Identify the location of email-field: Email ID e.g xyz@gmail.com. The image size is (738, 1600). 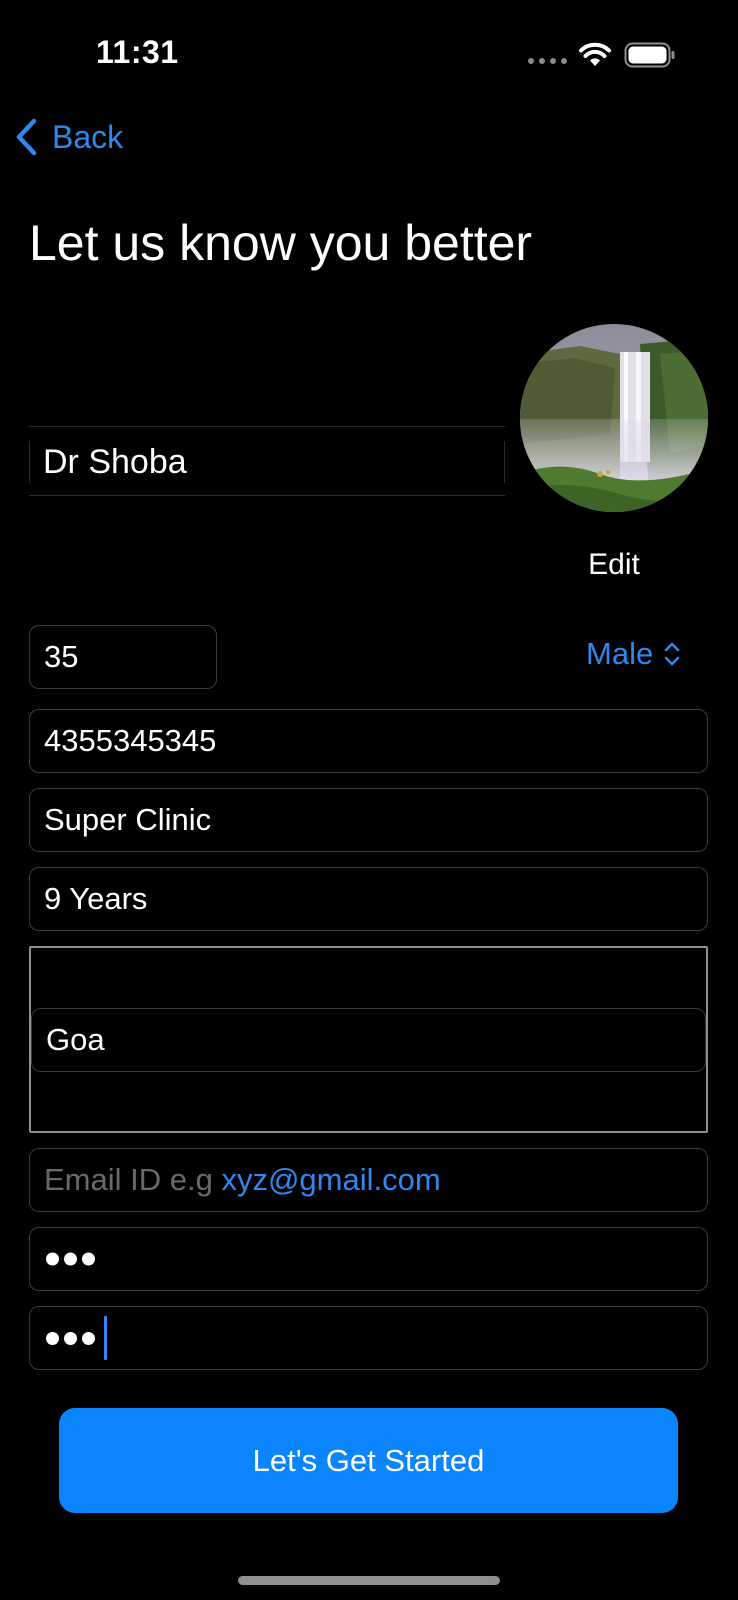
(368, 1180).